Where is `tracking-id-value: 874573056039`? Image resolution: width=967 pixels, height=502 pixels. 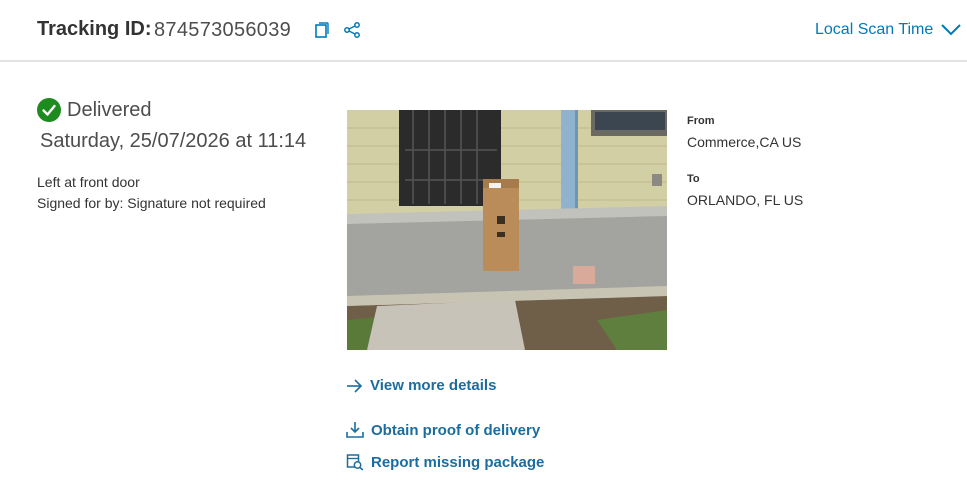
tracking-id-value: 874573056039 is located at coordinates (223, 30).